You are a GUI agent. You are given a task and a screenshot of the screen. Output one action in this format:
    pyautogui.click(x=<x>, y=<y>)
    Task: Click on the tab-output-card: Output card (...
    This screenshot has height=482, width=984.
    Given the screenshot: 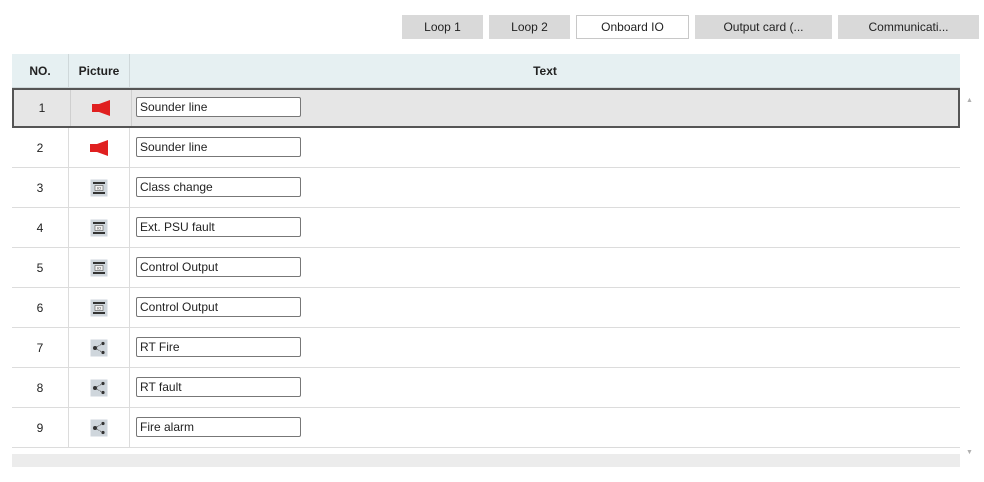 What is the action you would take?
    pyautogui.click(x=763, y=27)
    